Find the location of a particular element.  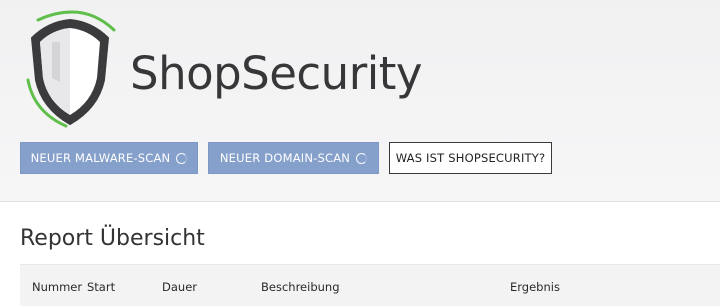

column-header-start: Start is located at coordinates (101, 287).